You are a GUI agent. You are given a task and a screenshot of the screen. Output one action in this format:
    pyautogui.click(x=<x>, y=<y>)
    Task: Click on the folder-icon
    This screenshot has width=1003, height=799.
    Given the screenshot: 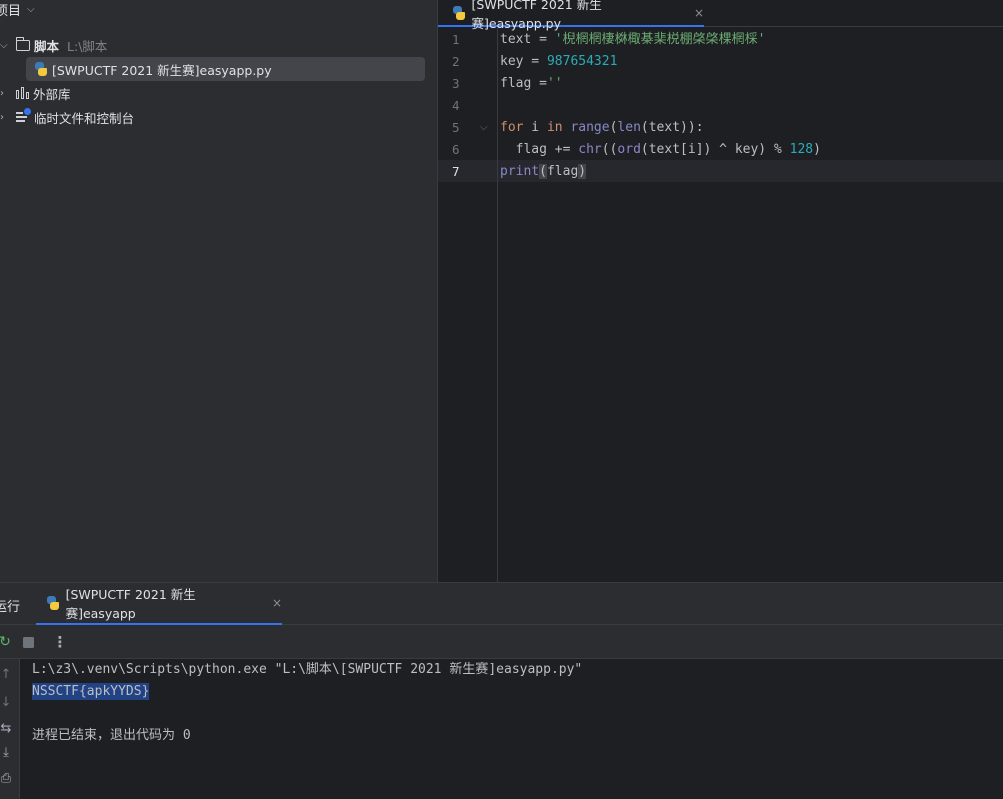 What is the action you would take?
    pyautogui.click(x=22, y=43)
    